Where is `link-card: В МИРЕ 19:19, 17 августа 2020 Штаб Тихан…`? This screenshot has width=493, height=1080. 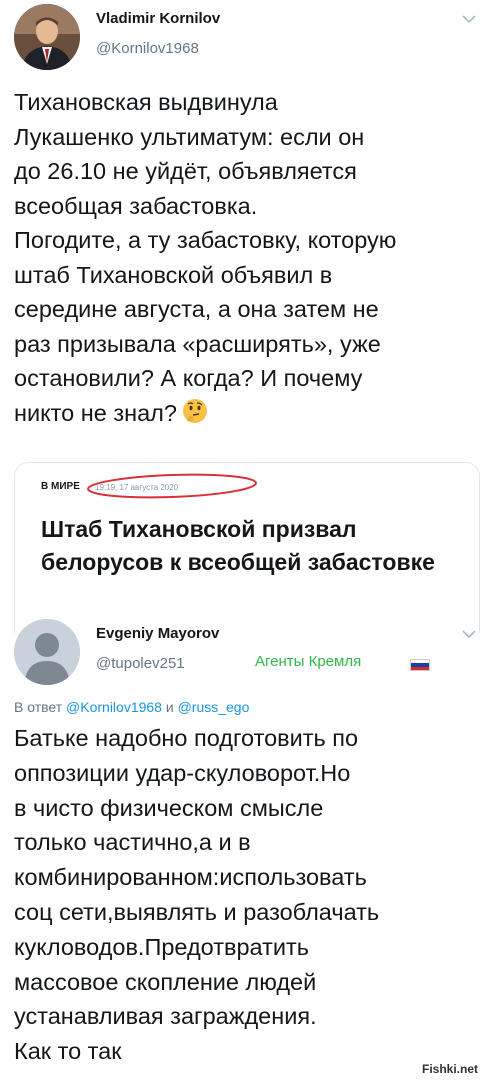
link-card: В МИРЕ 19:19, 17 августа 2020 Штаб Тихан… is located at coordinates (247, 547).